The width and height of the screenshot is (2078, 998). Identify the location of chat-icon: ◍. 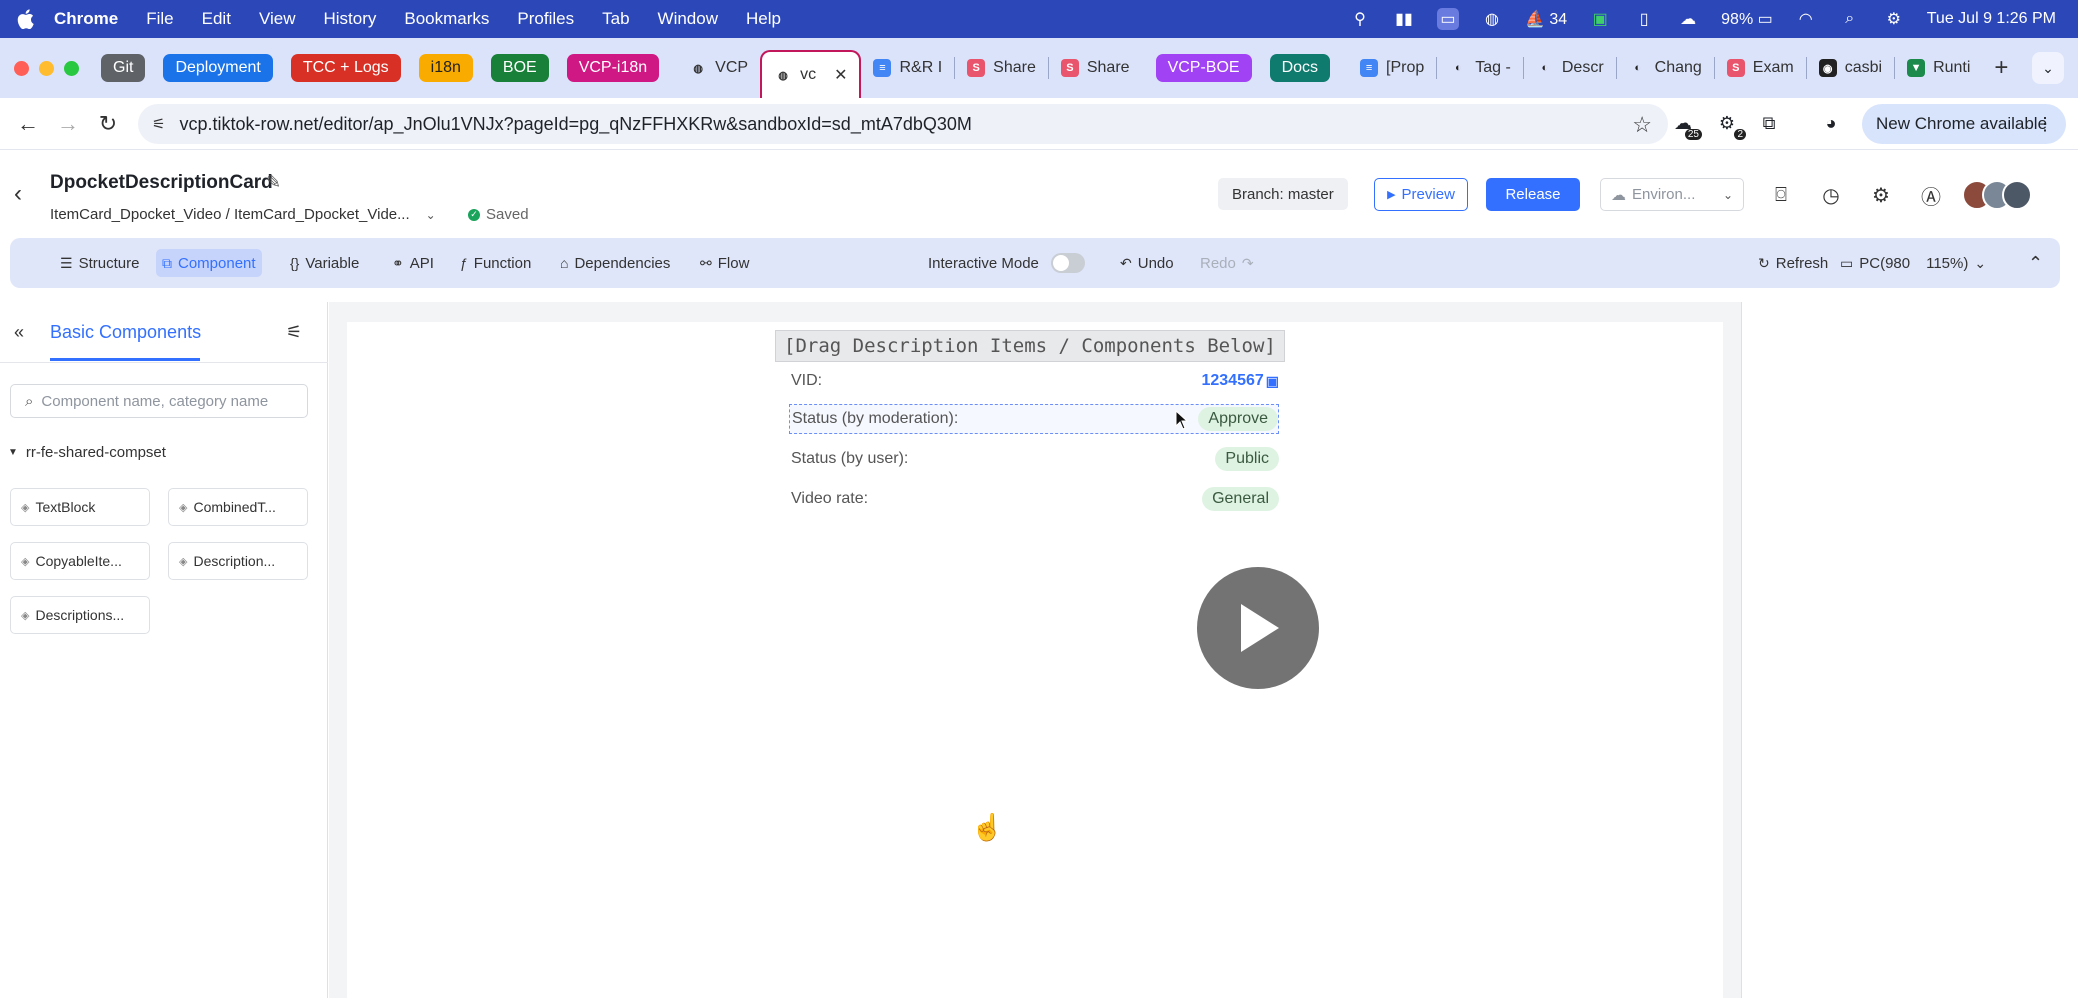
(1492, 19).